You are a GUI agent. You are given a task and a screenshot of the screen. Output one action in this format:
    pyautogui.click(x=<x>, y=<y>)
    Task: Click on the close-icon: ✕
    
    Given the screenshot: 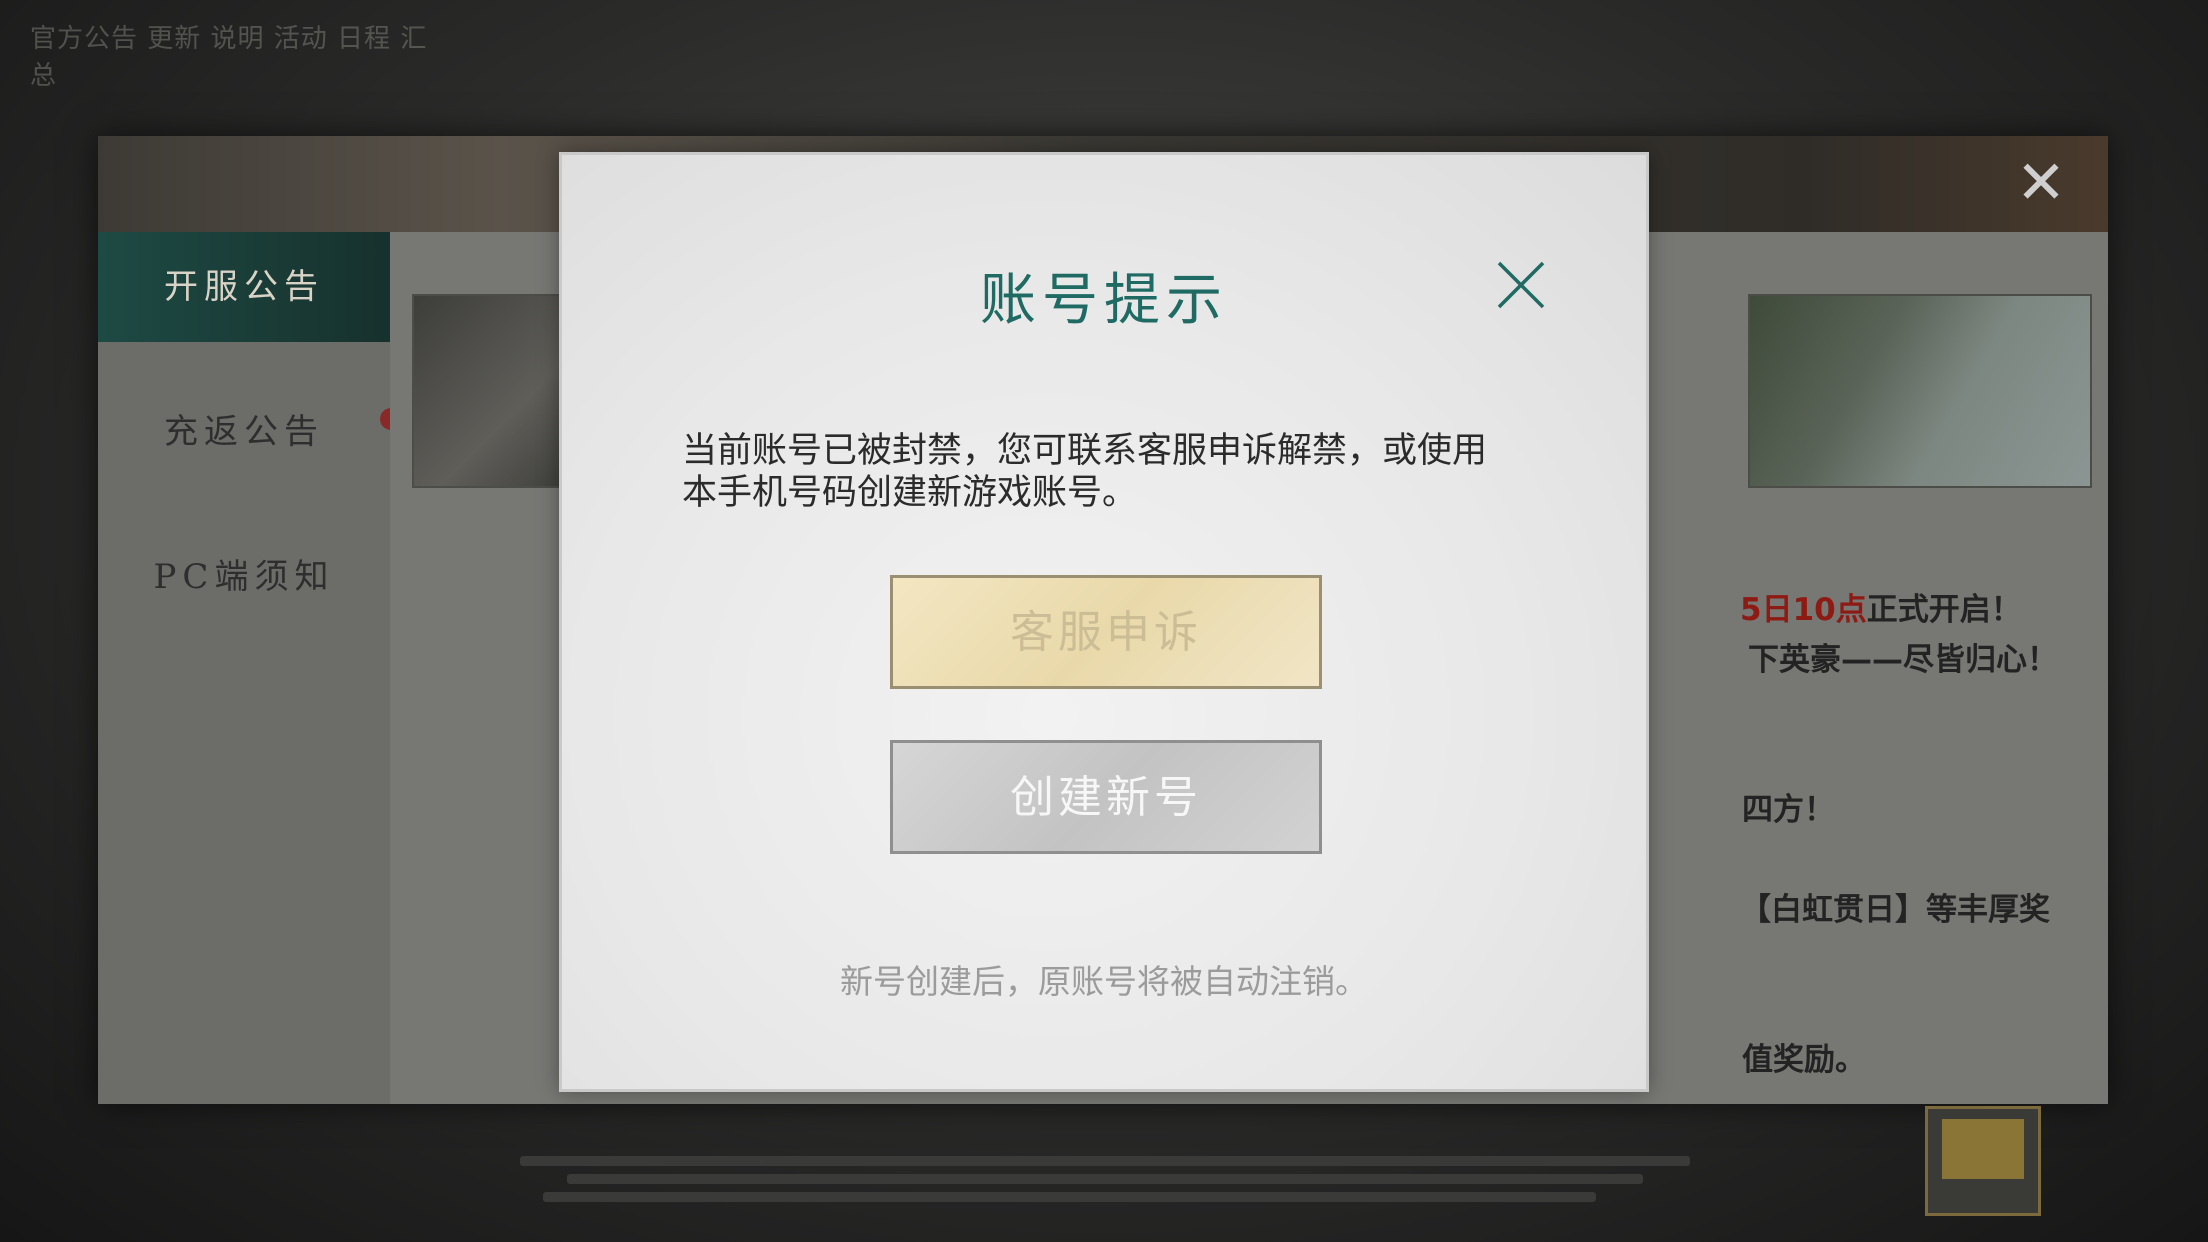 What is the action you would take?
    pyautogui.click(x=2041, y=183)
    